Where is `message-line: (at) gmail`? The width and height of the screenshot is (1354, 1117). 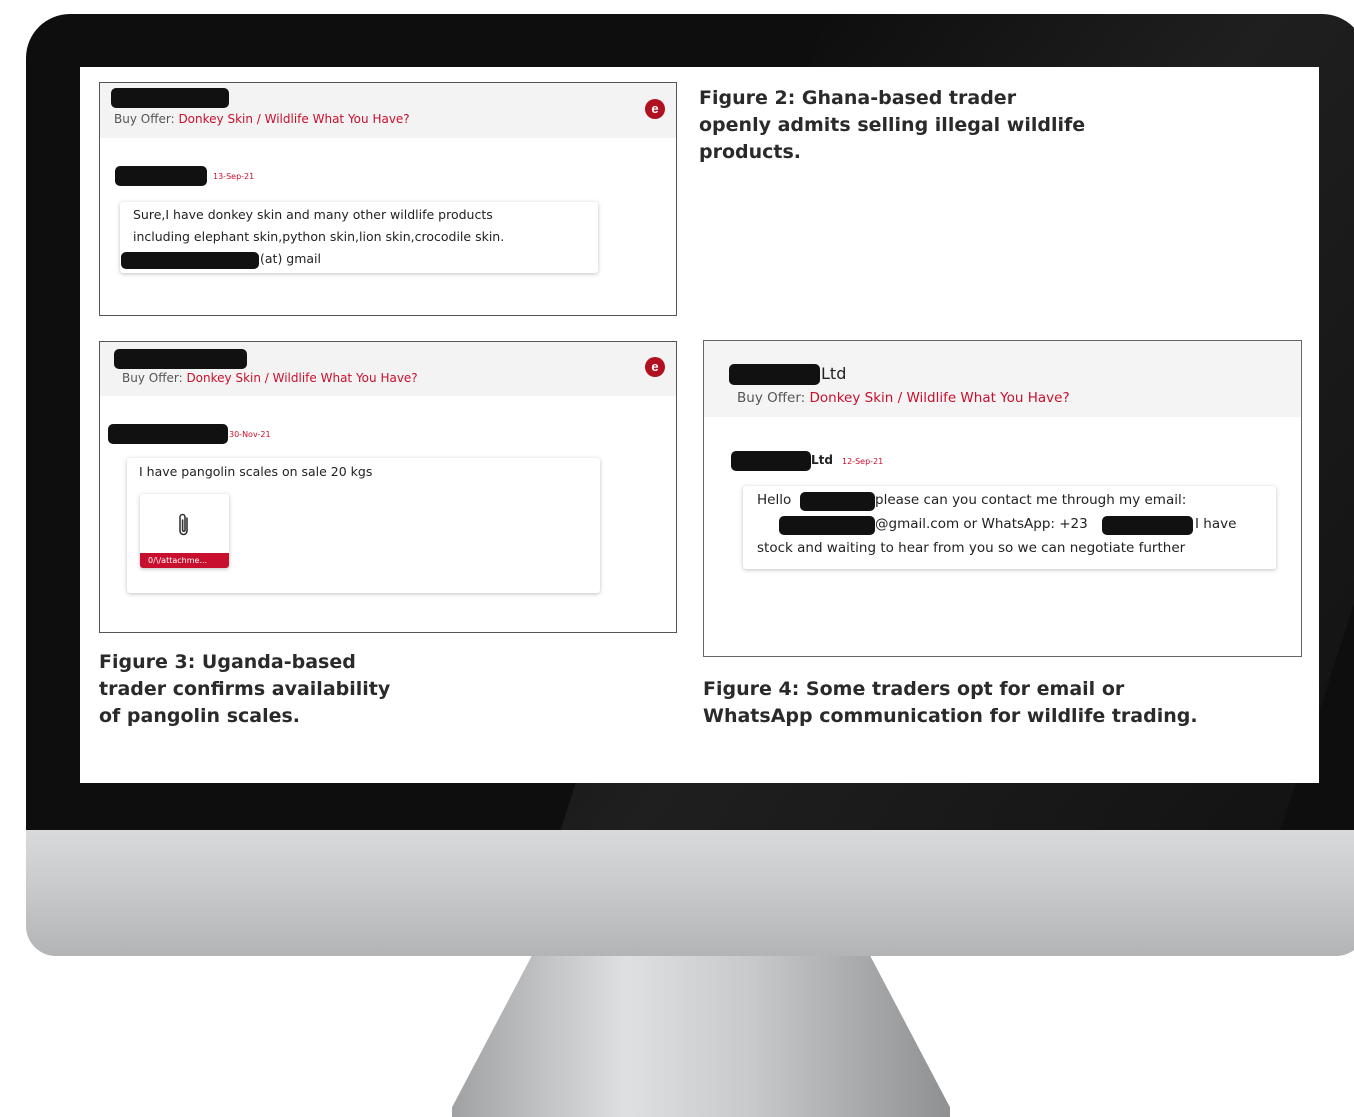 message-line: (at) gmail is located at coordinates (291, 258).